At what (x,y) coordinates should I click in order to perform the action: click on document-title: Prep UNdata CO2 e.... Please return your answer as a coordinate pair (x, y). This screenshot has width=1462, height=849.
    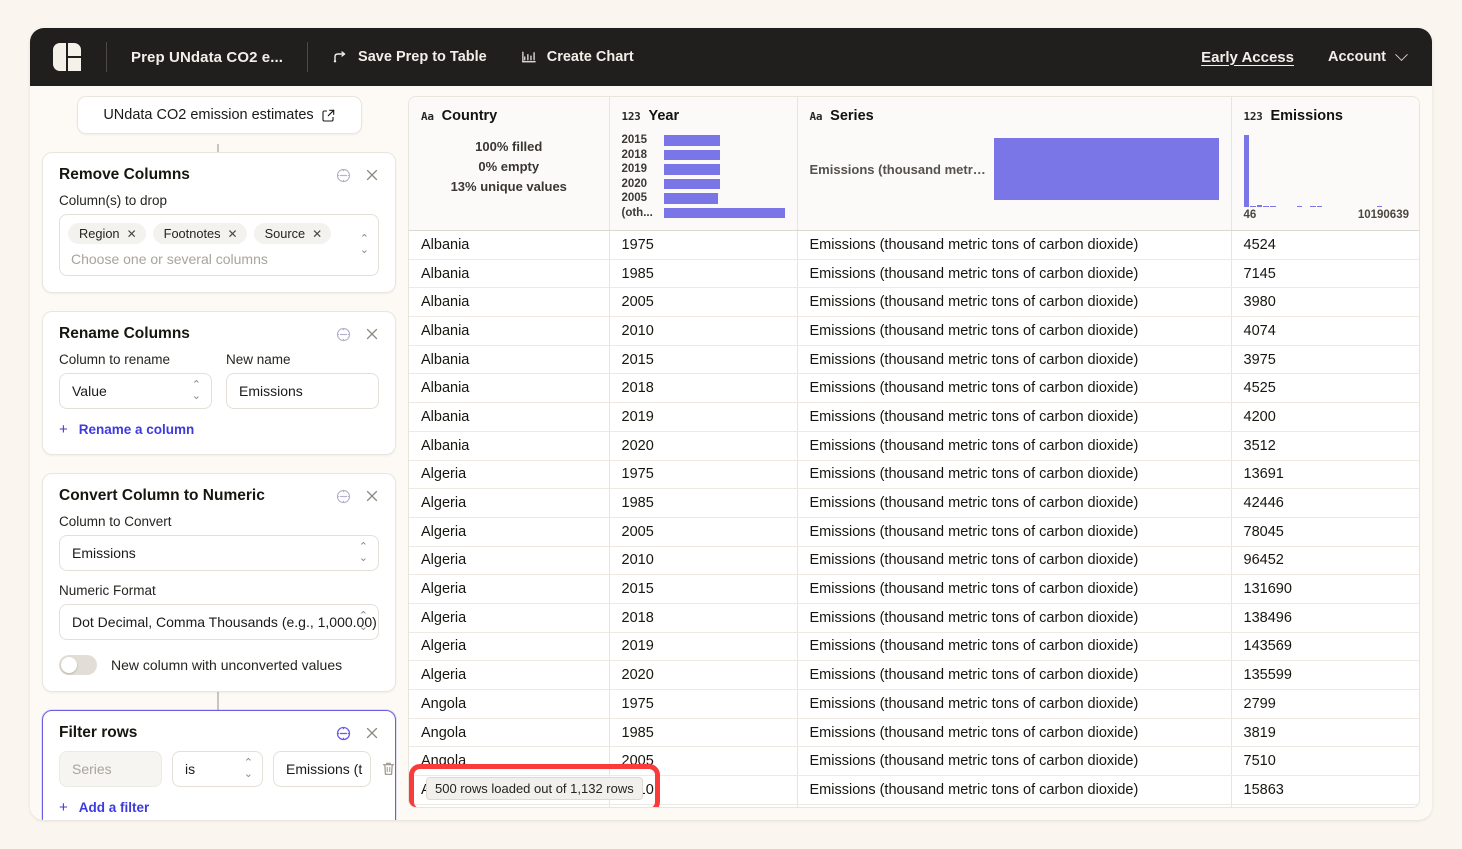
    Looking at the image, I should click on (207, 57).